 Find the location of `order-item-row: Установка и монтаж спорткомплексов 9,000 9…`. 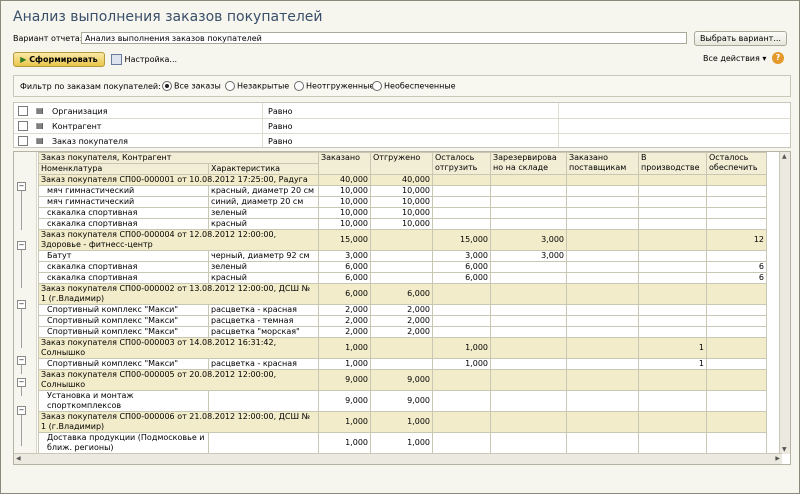

order-item-row: Установка и монтаж спорткомплексов 9,000 9… is located at coordinates (402, 401).